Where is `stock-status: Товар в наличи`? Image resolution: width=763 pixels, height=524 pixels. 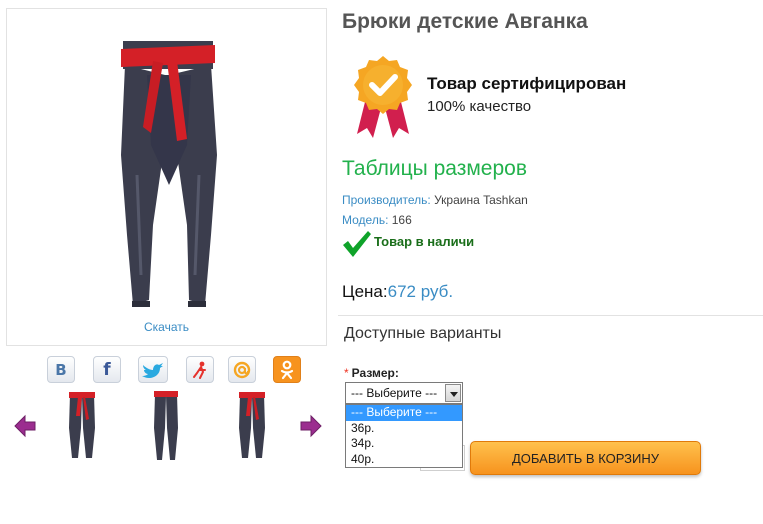
stock-status: Товар в наличи is located at coordinates (408, 244).